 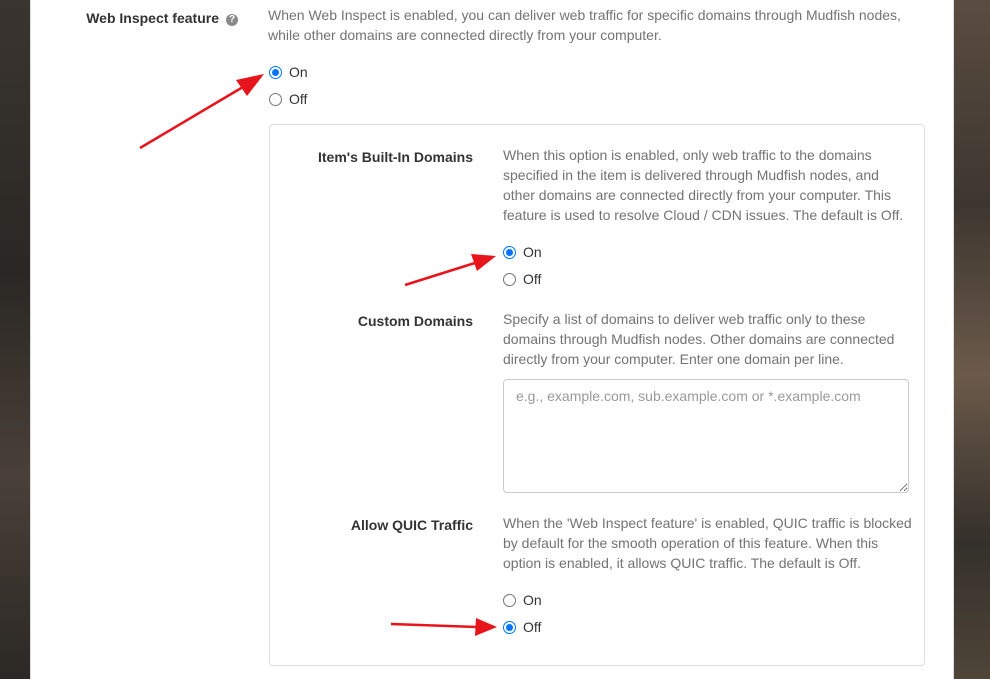 What do you see at coordinates (232, 20) in the screenshot?
I see `question-circle-icon: ?` at bounding box center [232, 20].